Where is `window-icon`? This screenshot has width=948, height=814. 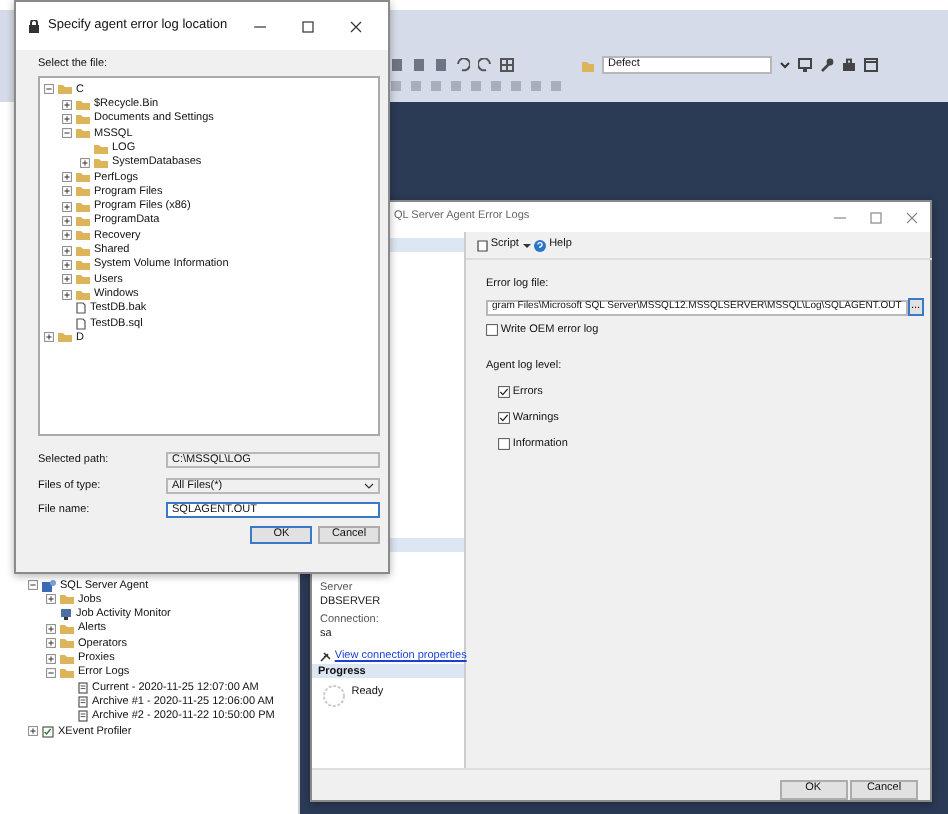 window-icon is located at coordinates (871, 65).